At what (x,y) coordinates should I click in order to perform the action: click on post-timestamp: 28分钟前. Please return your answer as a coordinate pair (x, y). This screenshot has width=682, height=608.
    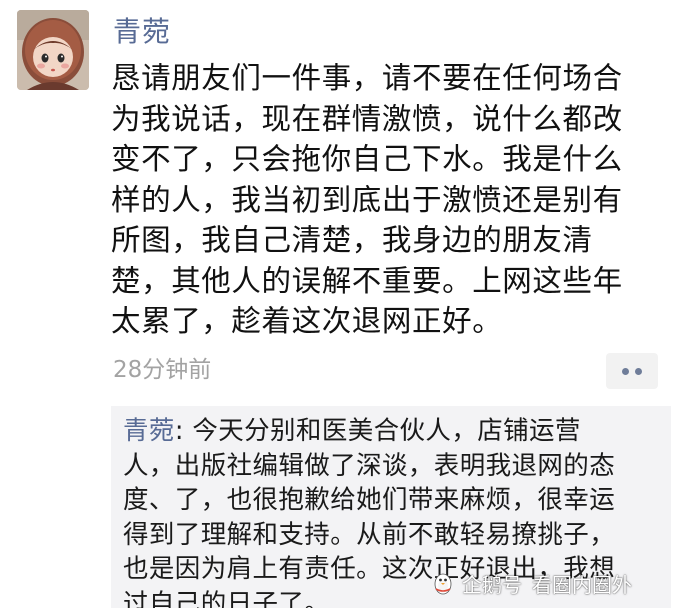
    Looking at the image, I should click on (162, 370).